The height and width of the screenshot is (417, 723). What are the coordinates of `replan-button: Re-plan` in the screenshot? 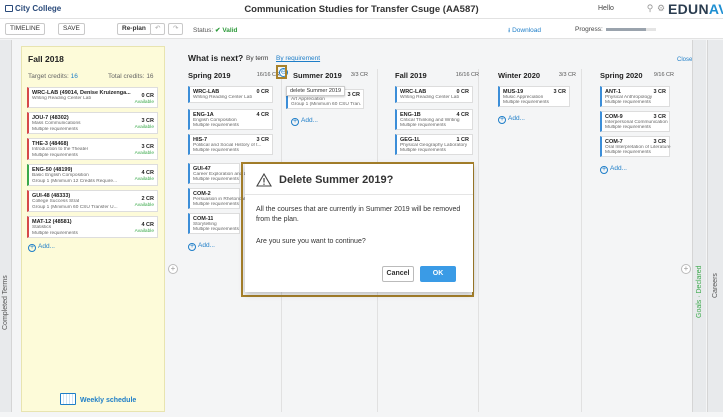 It's located at (134, 29).